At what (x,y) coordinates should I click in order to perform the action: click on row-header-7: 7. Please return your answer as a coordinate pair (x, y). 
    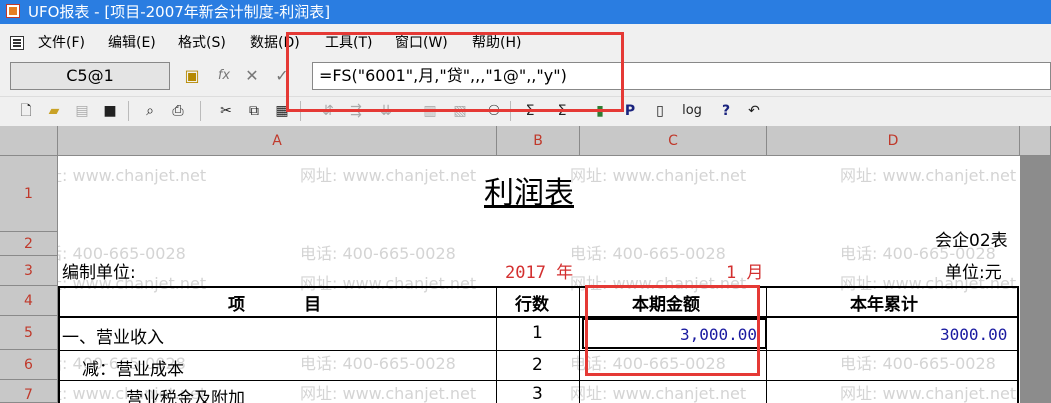
    Looking at the image, I should click on (29, 391).